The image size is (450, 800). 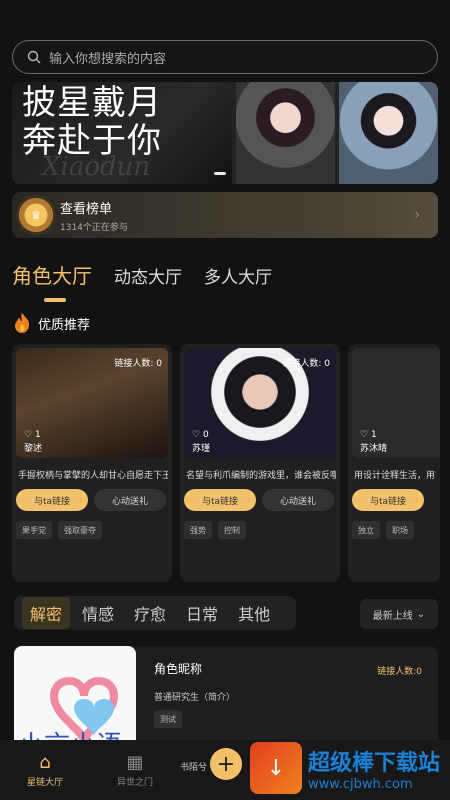 What do you see at coordinates (421, 614) in the screenshot?
I see `chevron-down-icon: ⌄` at bounding box center [421, 614].